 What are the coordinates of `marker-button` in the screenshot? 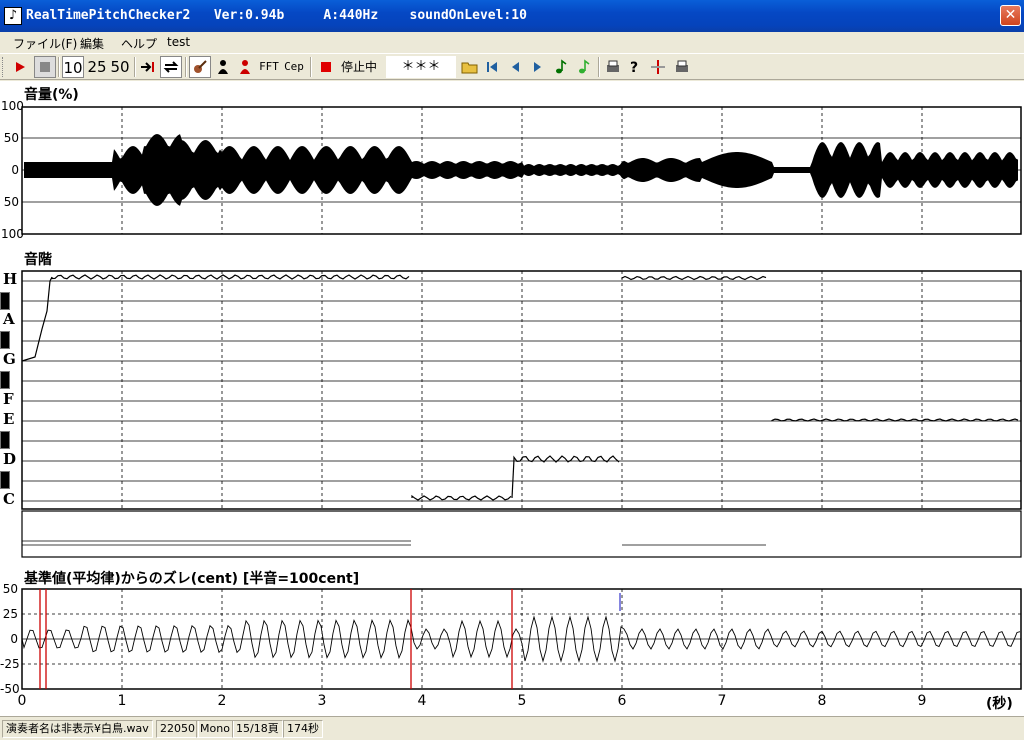 It's located at (658, 67).